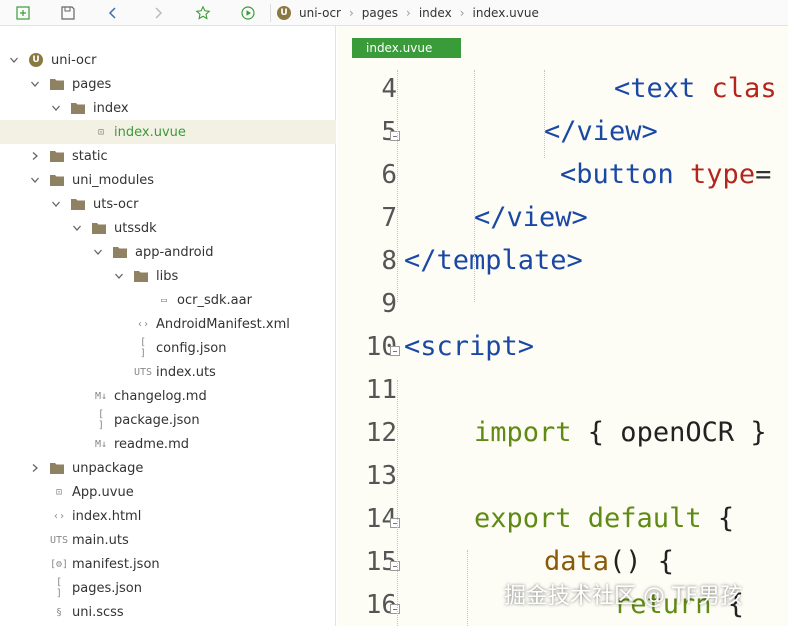  I want to click on tree-item: UTS main.uts, so click(168, 540).